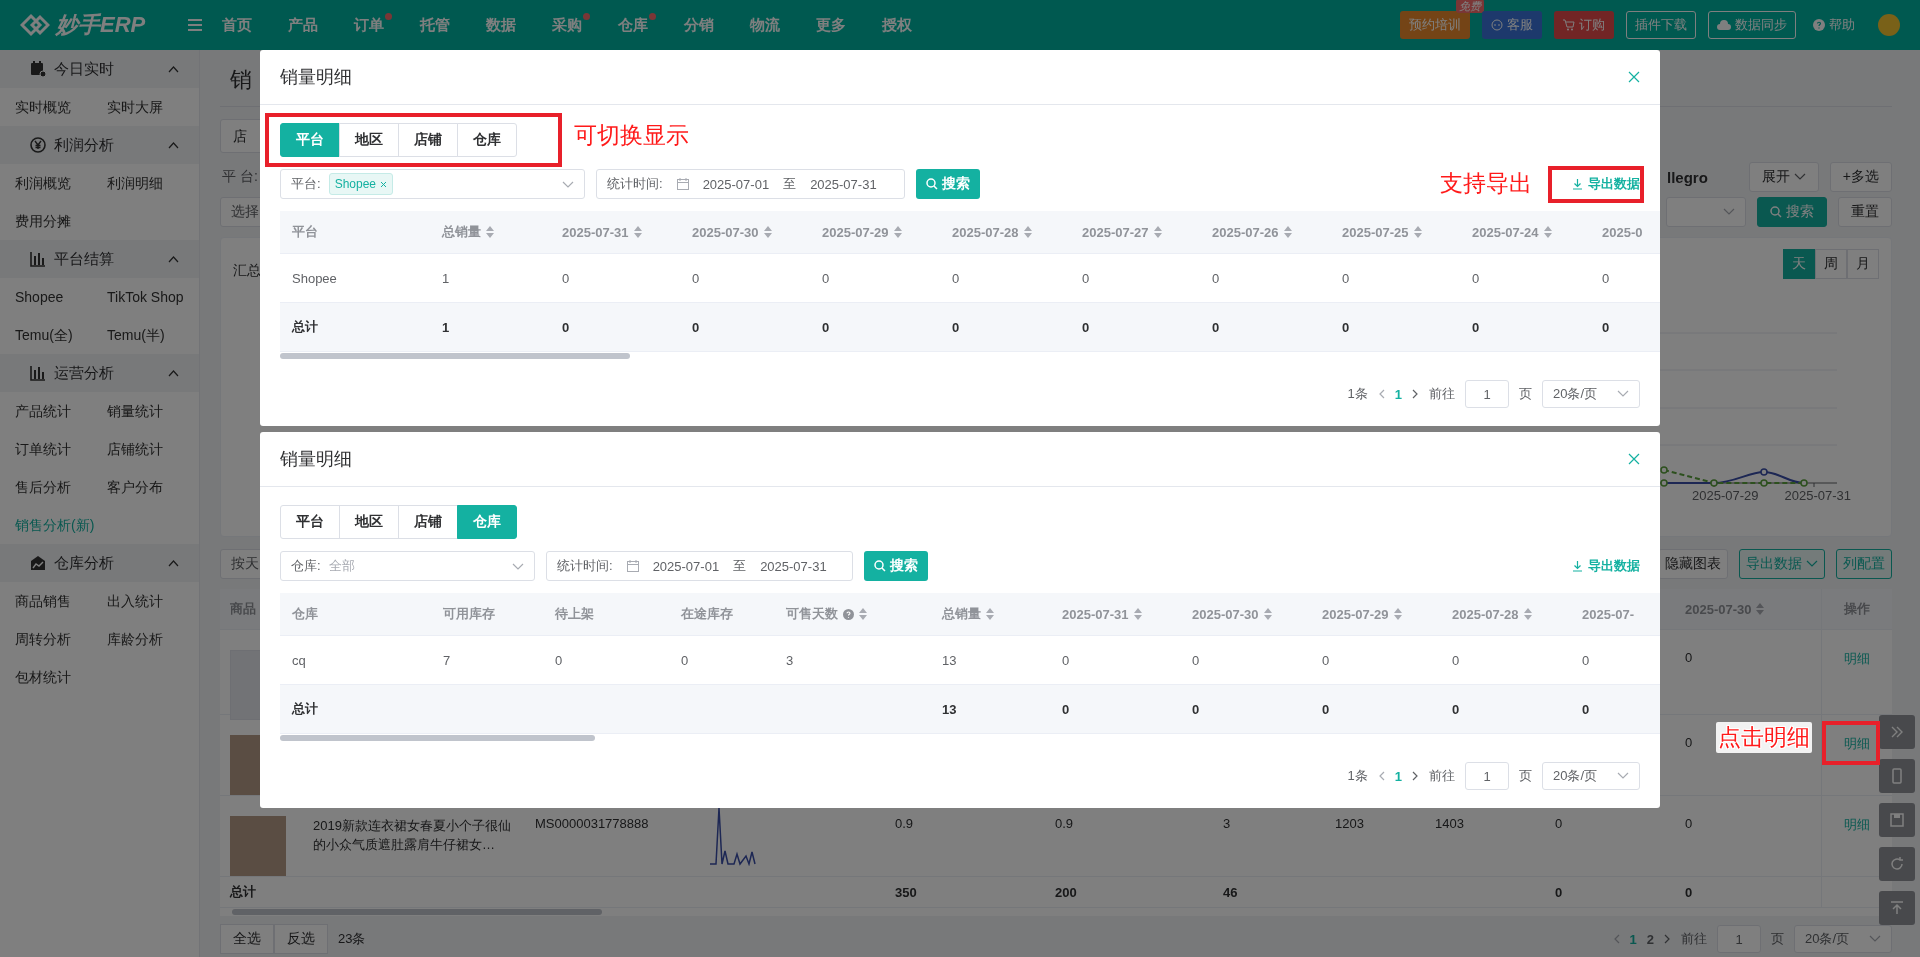 This screenshot has height=957, width=1920. Describe the element at coordinates (84, 145) in the screenshot. I see `group-title: 利润分析` at that location.